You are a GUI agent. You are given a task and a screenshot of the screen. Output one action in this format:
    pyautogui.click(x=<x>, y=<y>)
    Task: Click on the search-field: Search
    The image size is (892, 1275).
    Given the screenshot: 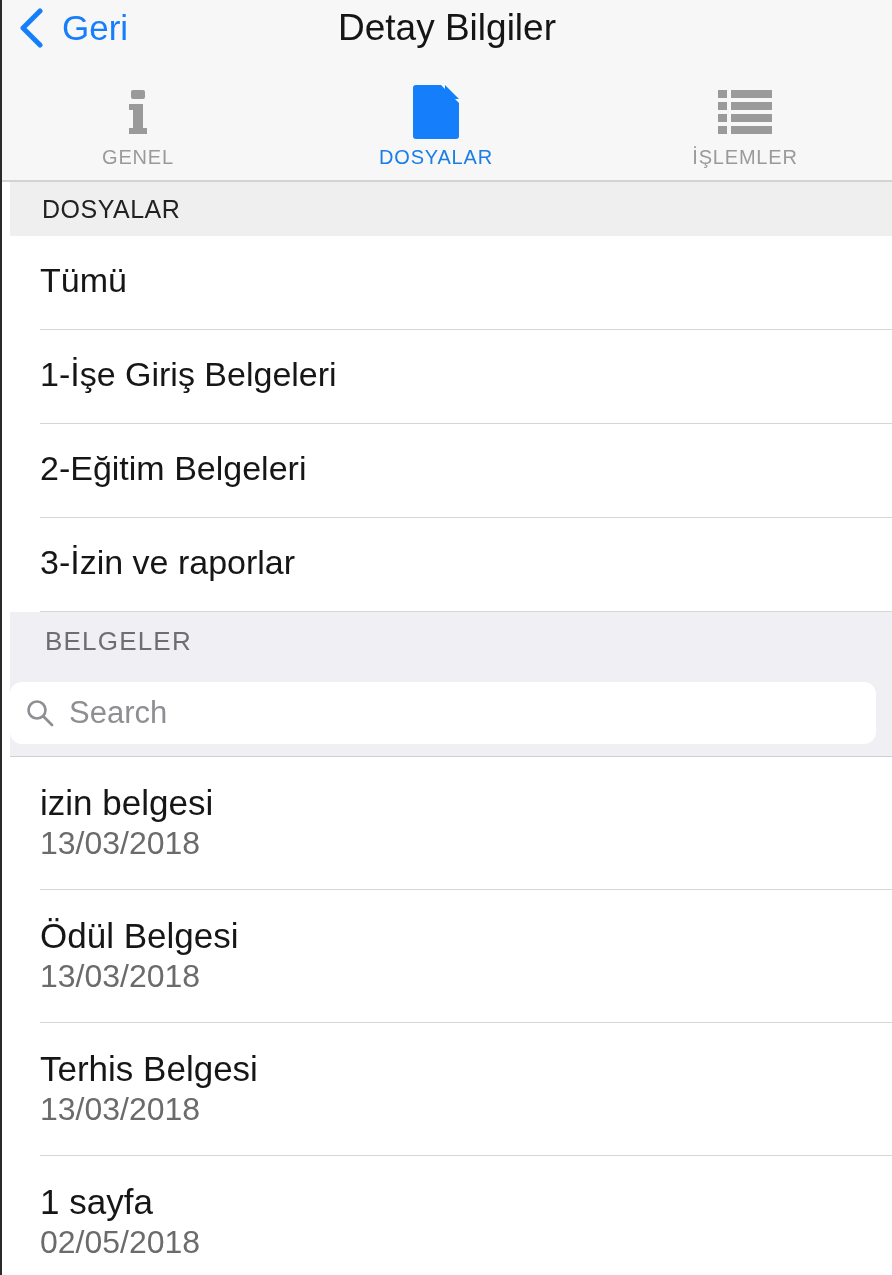 What is the action you would take?
    pyautogui.click(x=443, y=713)
    